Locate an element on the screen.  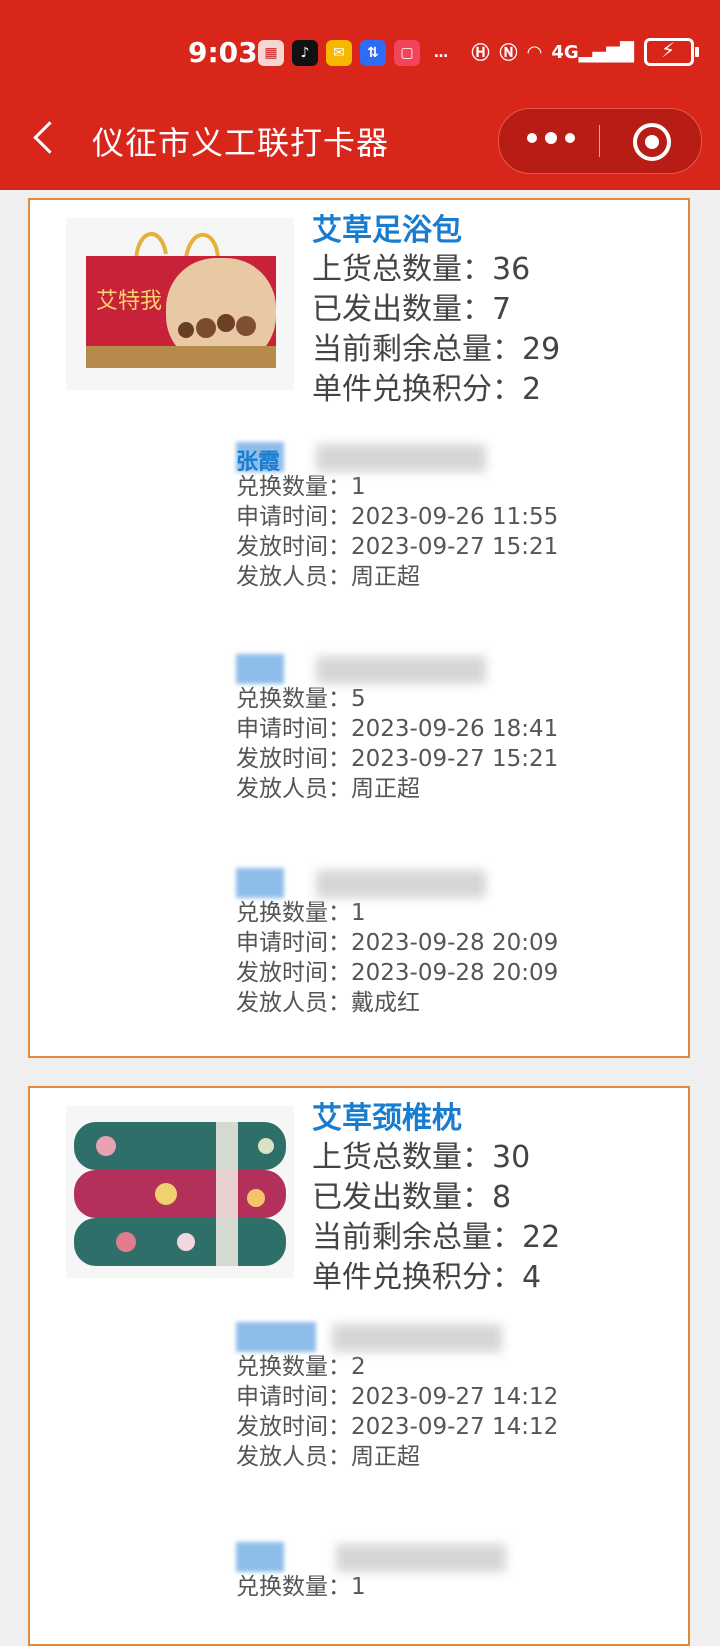
foot-bath-gift-box-image: 艾特我 is located at coordinates (180, 304).